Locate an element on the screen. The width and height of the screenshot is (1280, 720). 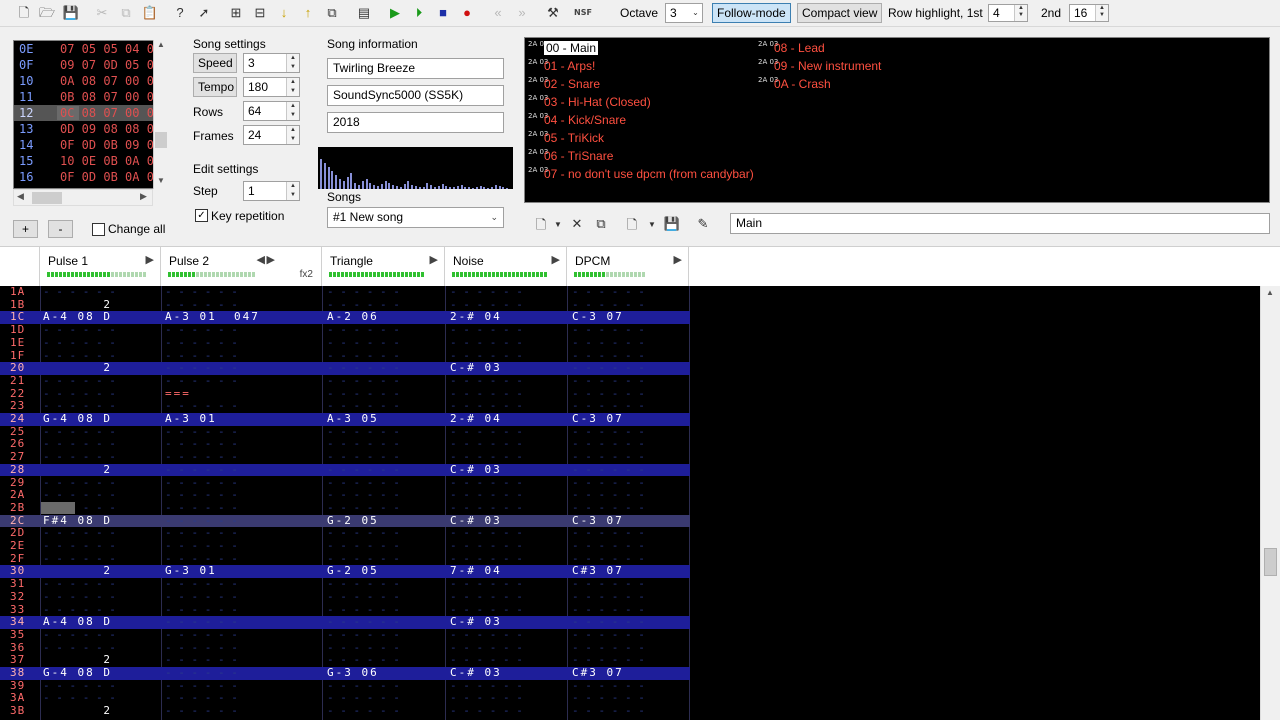
scroll-left-icon: ◀ is located at coordinates (20, 196).